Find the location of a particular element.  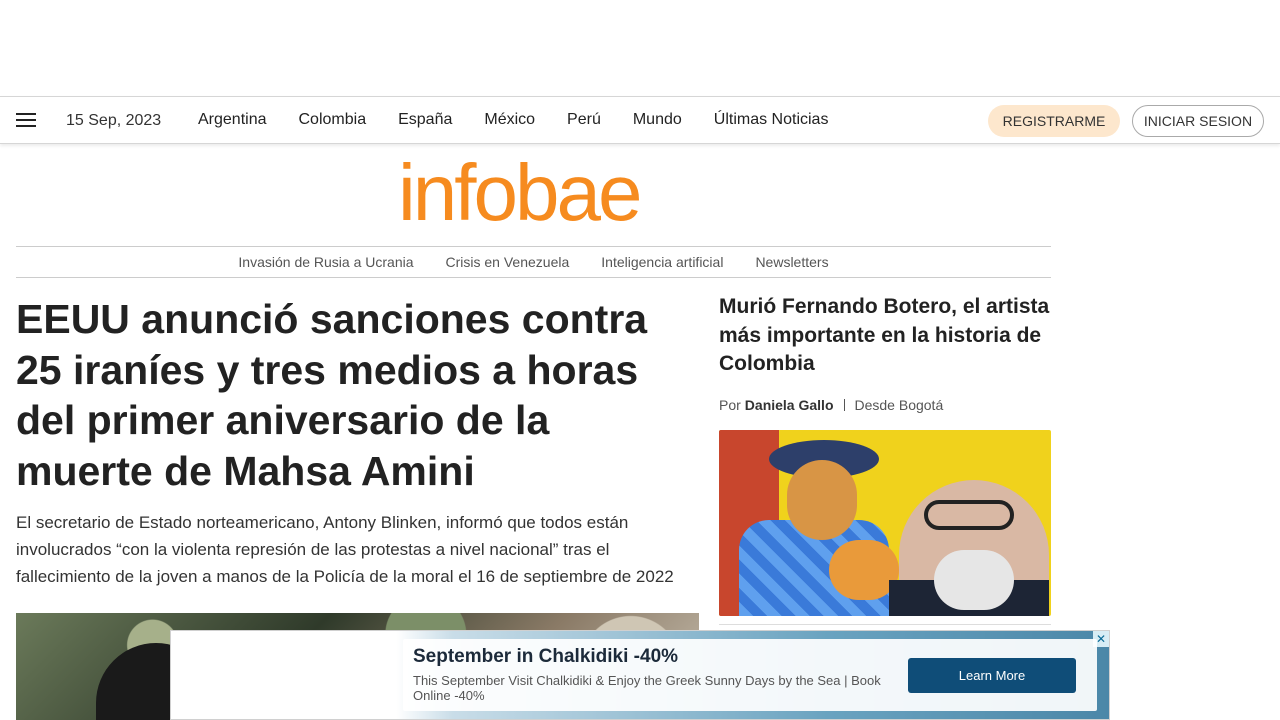

nav-link-espana: España is located at coordinates (425, 120).